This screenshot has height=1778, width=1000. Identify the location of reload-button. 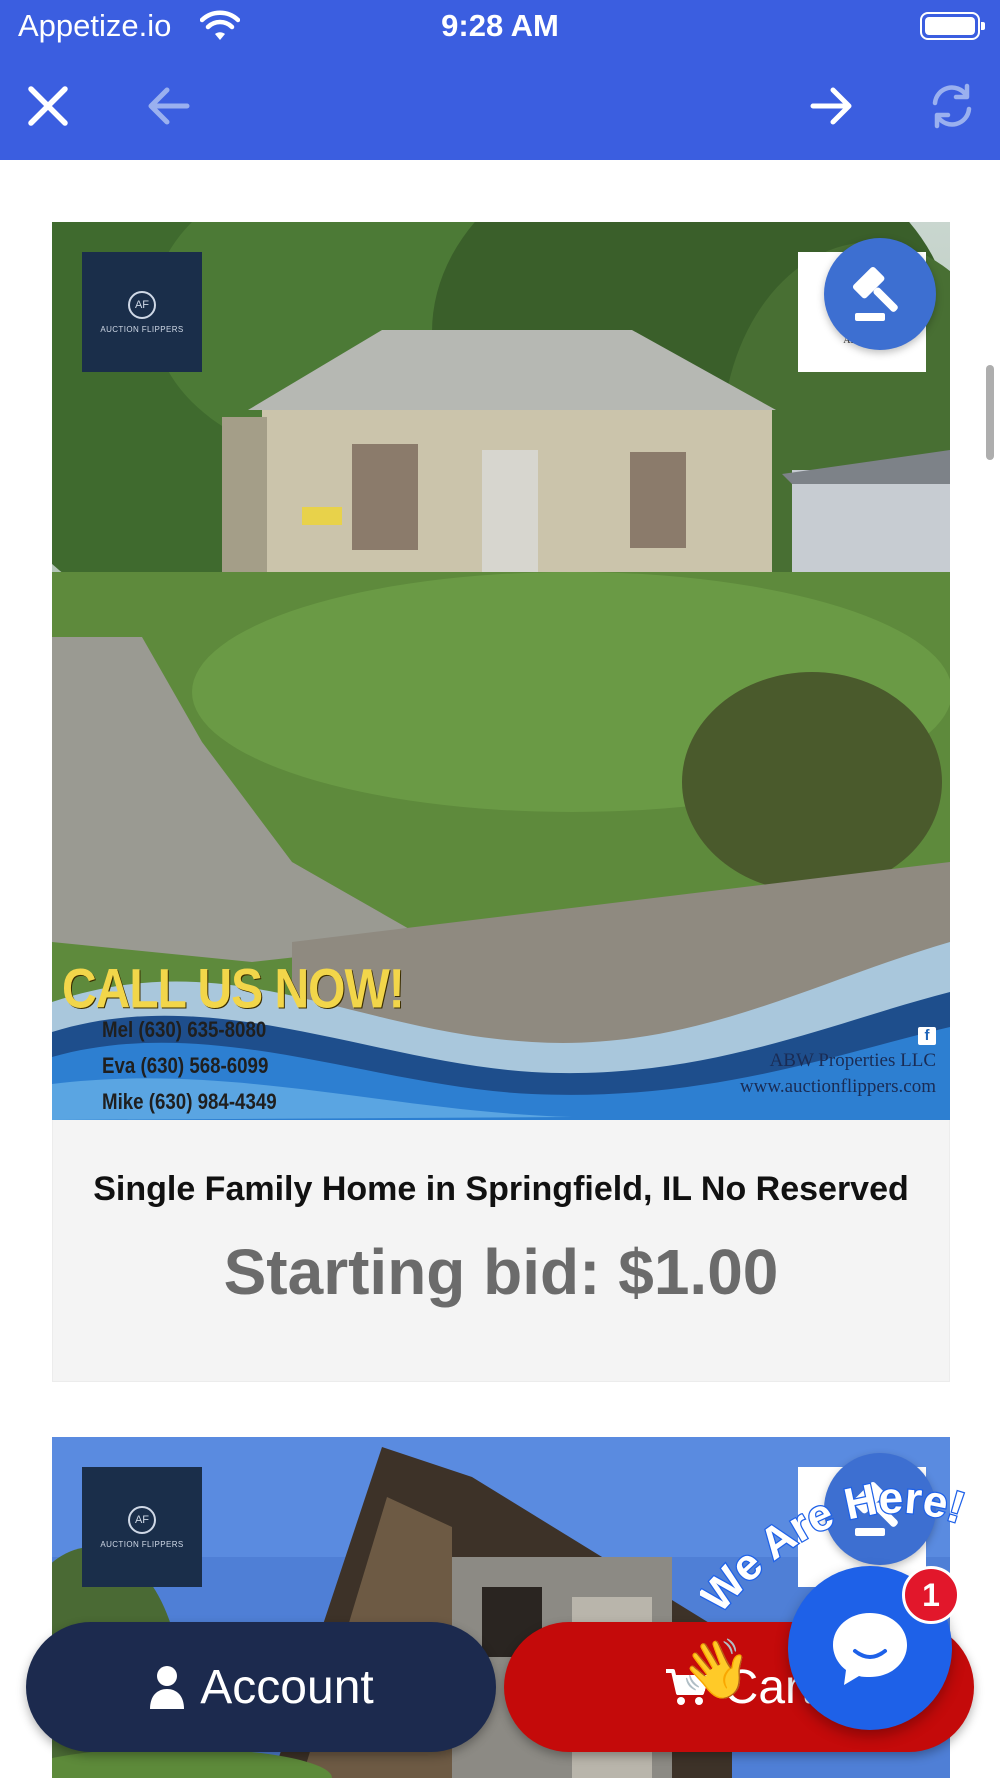
(952, 106).